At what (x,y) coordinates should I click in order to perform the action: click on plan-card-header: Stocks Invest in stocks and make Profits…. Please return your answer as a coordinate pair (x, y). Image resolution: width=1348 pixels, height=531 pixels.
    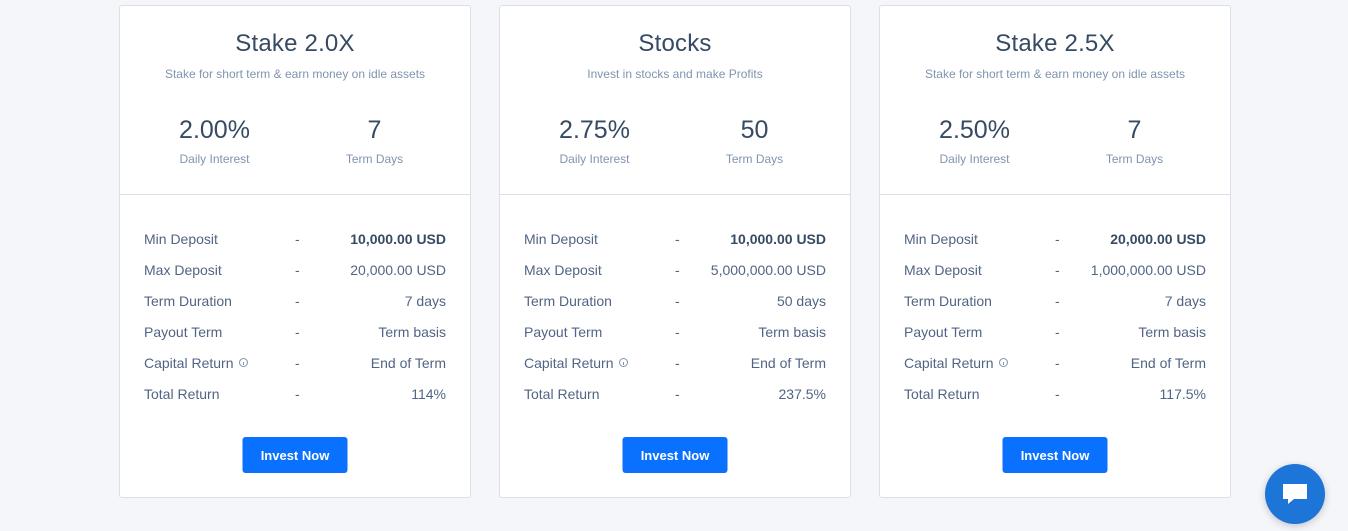
    Looking at the image, I should click on (675, 100).